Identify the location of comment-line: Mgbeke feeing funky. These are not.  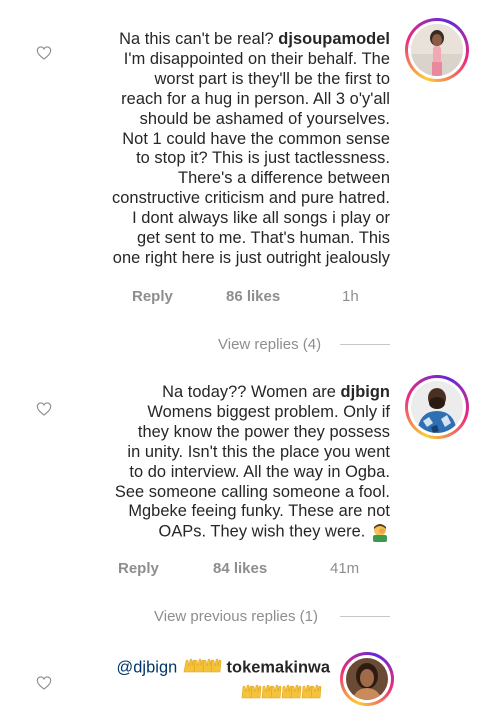
(259, 511).